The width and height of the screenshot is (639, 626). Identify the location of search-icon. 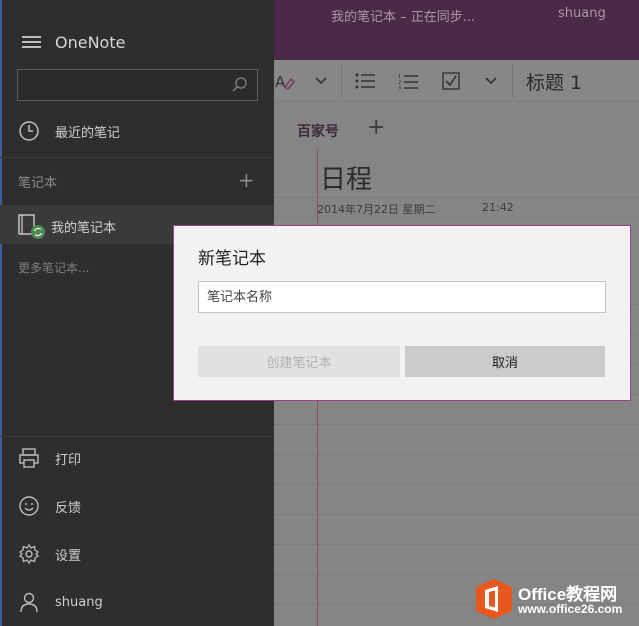
(240, 85).